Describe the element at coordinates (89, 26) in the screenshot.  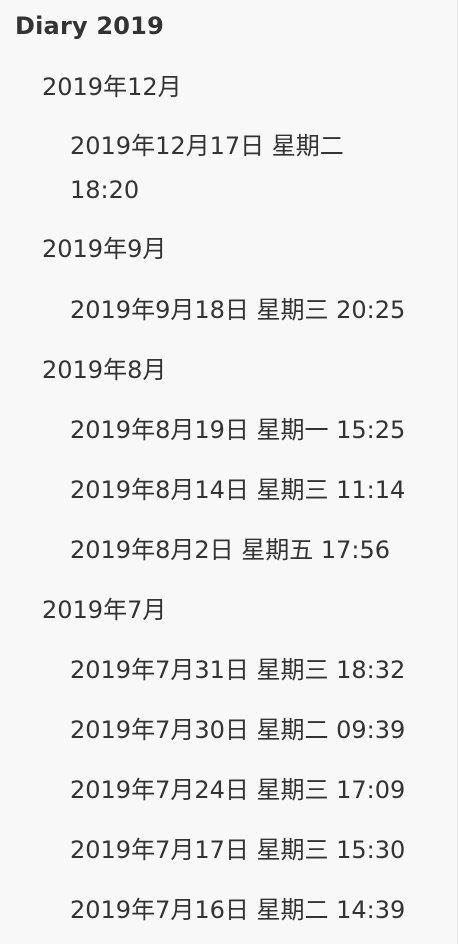
I see `diary-root-title: Diary 2019` at that location.